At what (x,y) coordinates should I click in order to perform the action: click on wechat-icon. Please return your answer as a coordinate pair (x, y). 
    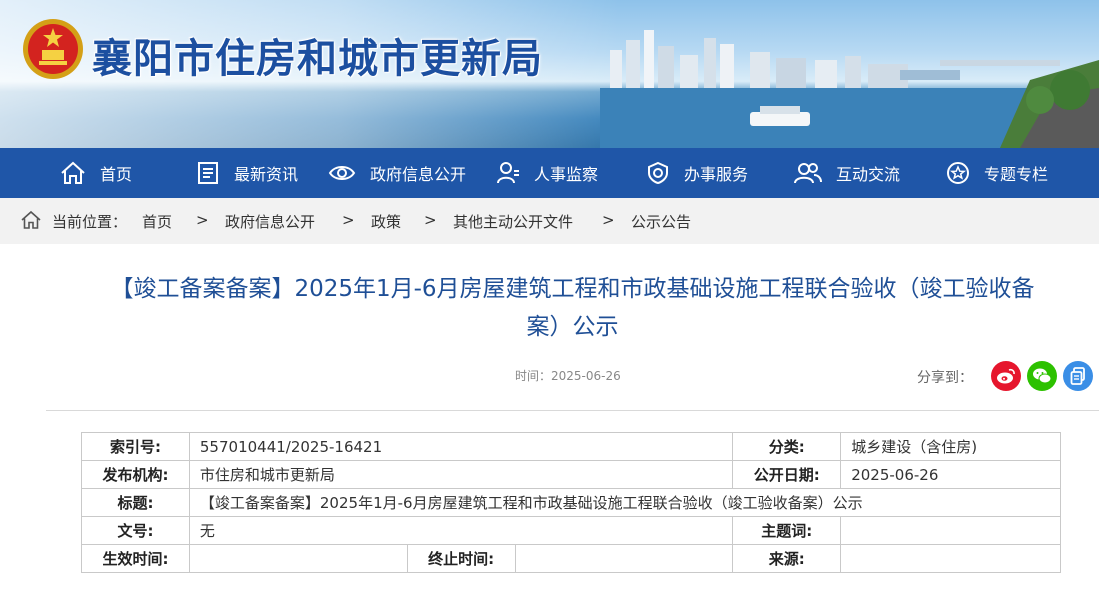
    Looking at the image, I should click on (1042, 376).